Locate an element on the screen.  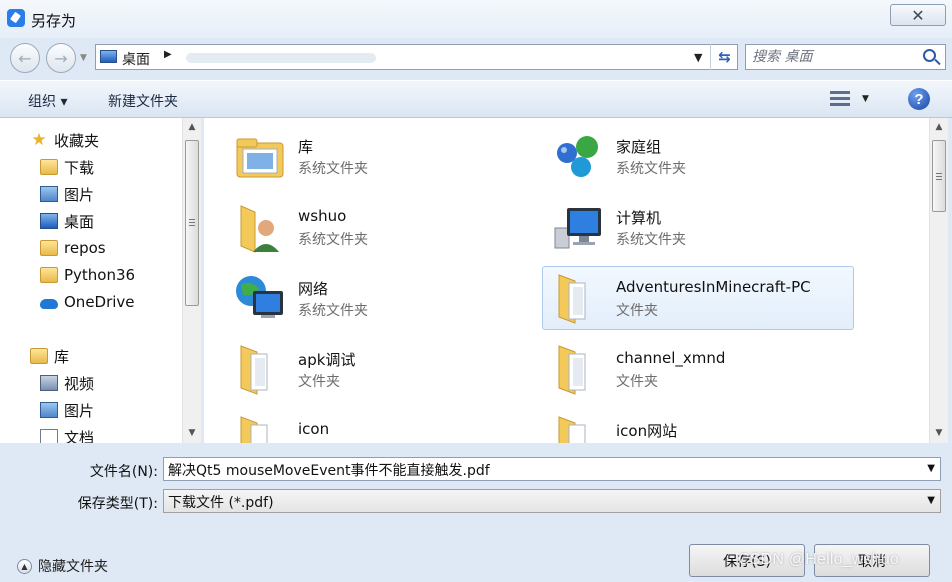
file-name: 网络 is located at coordinates (313, 289).